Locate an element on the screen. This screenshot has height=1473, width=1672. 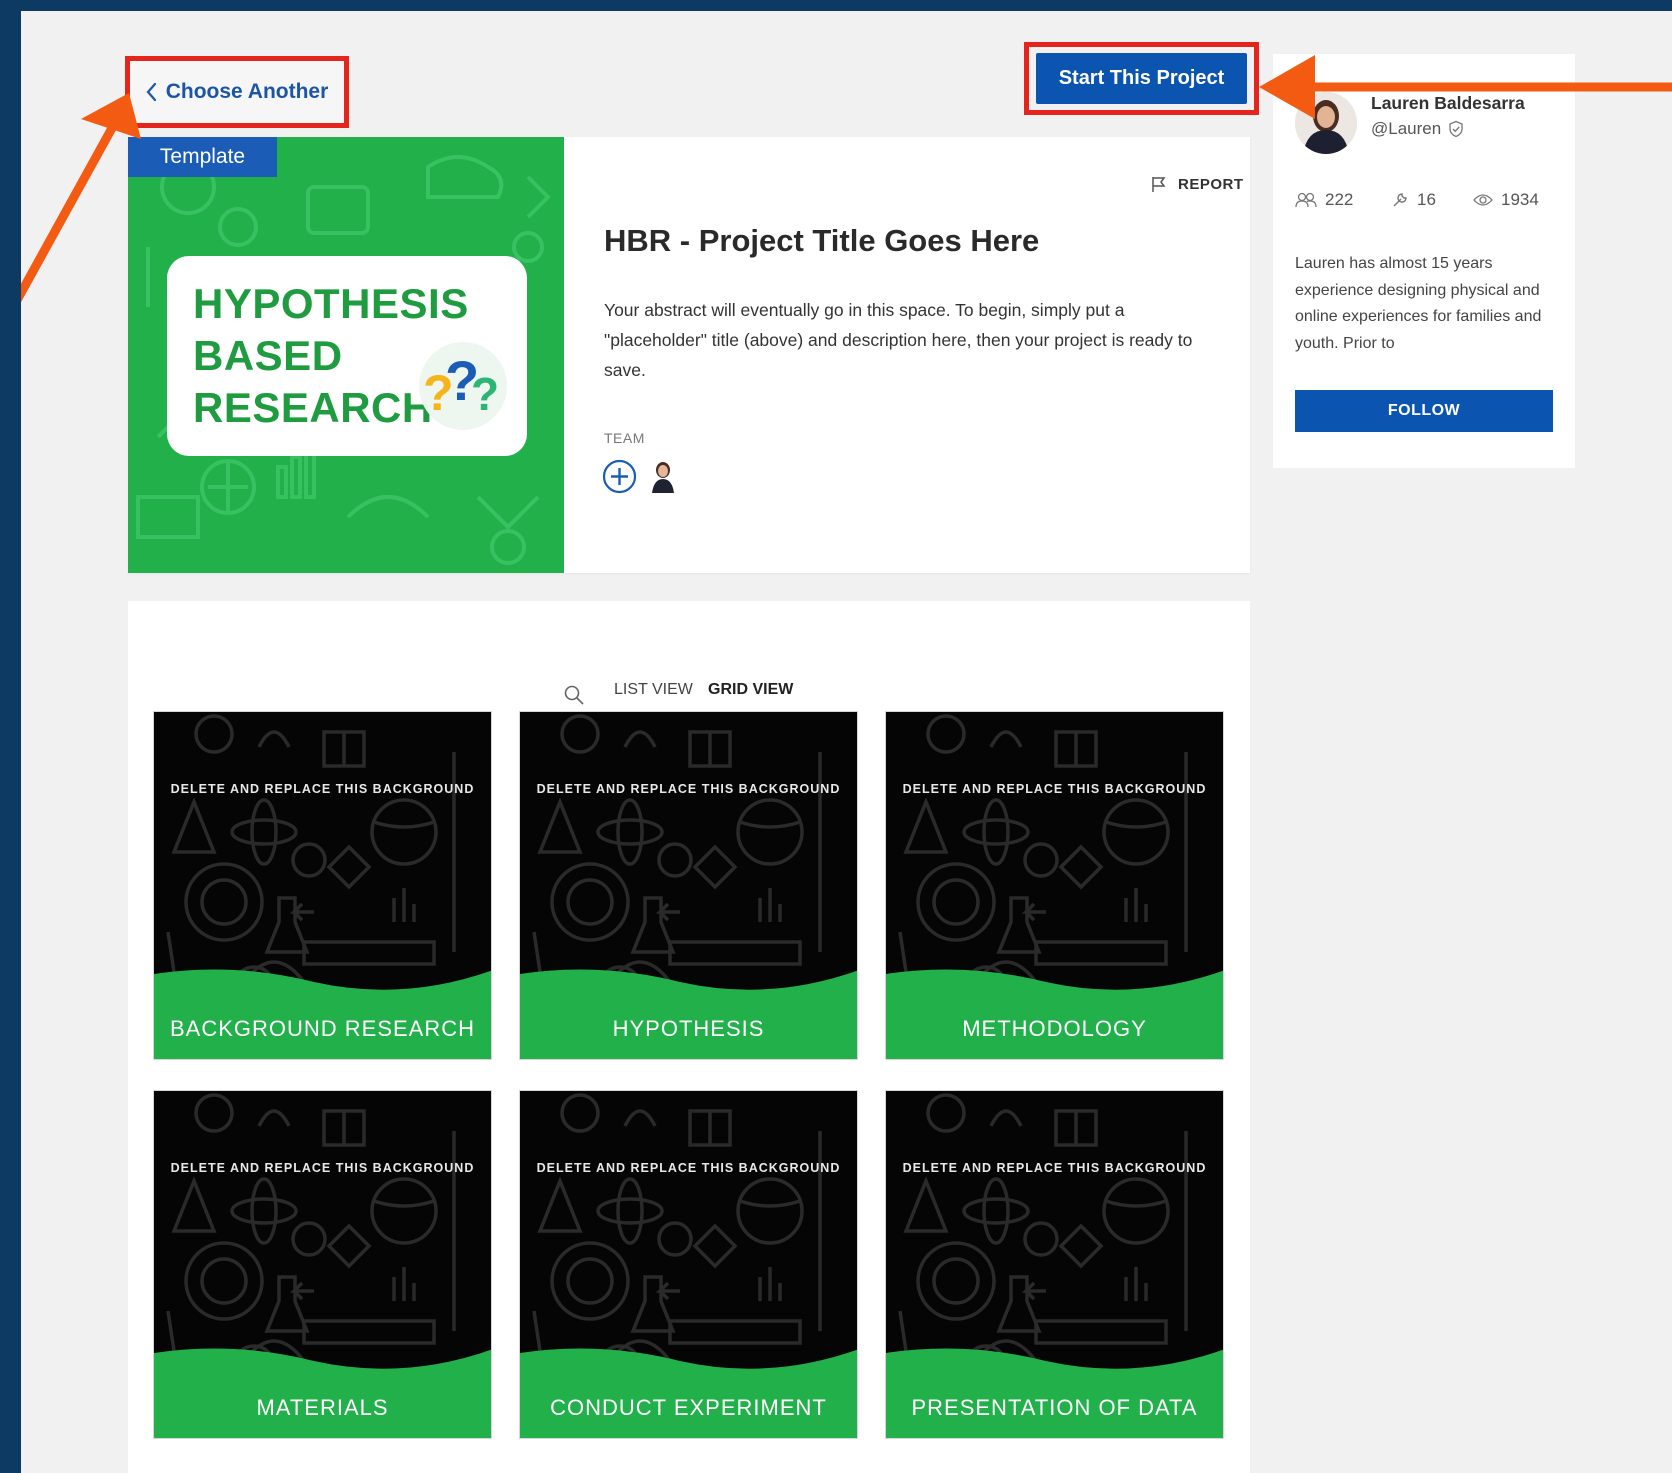
choose-another-label: Choose Another is located at coordinates (247, 91).